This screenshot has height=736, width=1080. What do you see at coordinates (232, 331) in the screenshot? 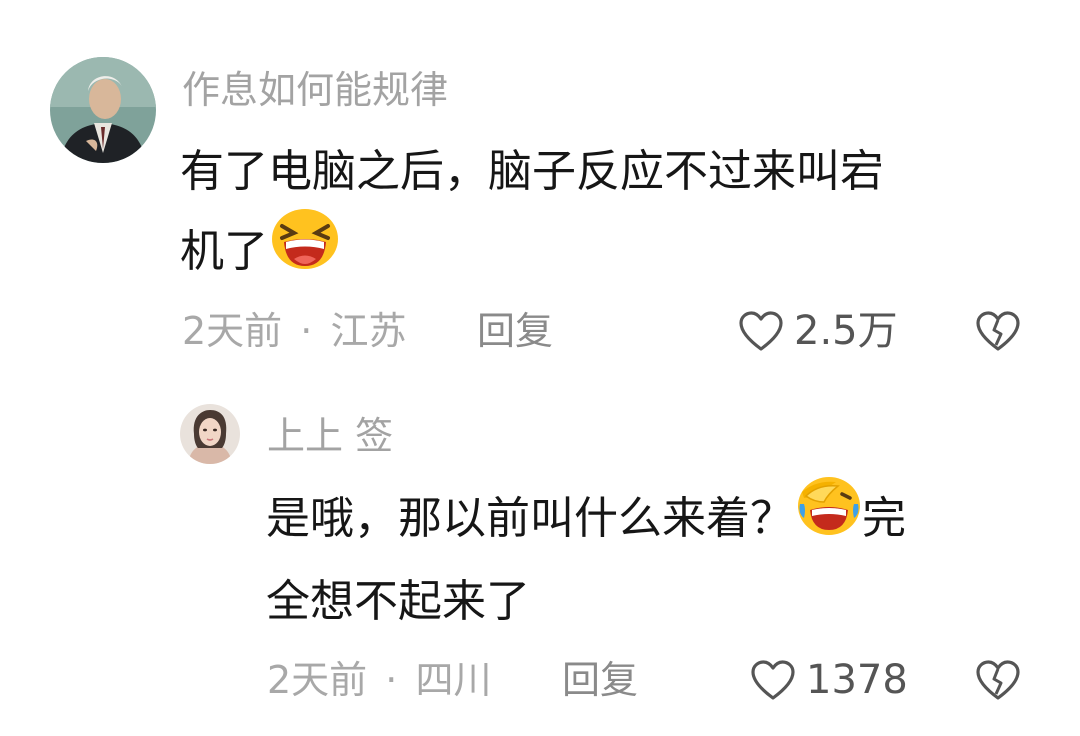
I see `comment-time: 2天前` at bounding box center [232, 331].